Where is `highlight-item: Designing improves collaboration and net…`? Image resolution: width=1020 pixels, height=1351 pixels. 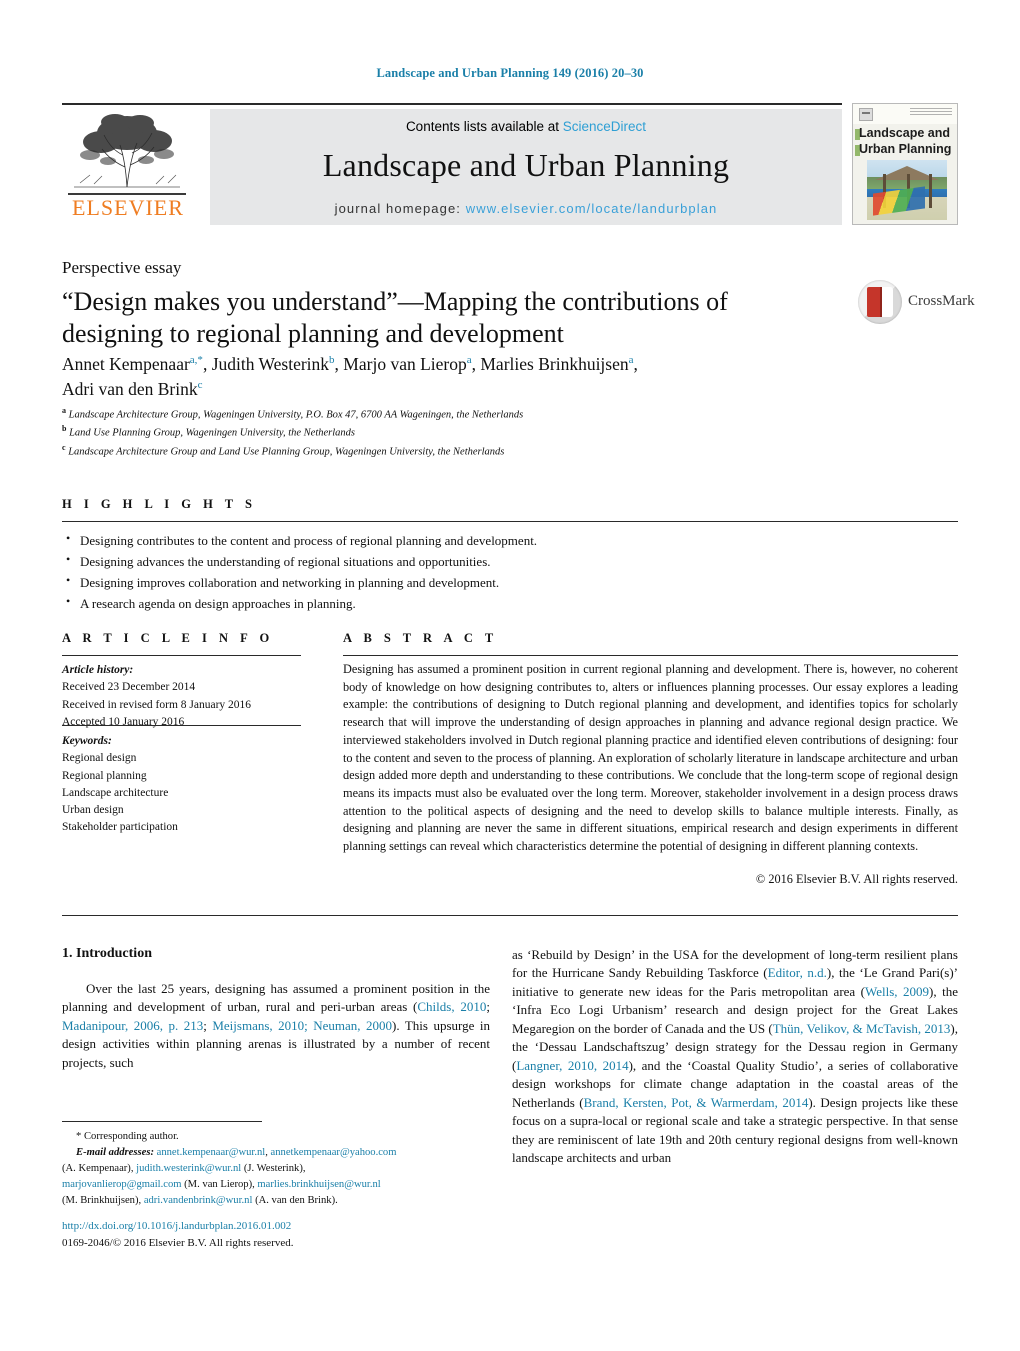
highlight-item: Designing improves collaboration and net… is located at coordinates (416, 582).